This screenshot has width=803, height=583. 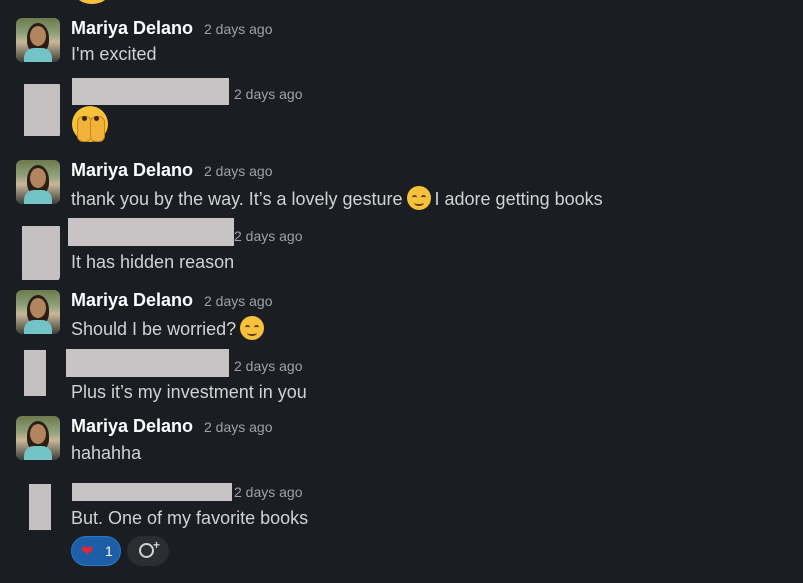 What do you see at coordinates (92, 2) in the screenshot?
I see `emoji-reaction-partial` at bounding box center [92, 2].